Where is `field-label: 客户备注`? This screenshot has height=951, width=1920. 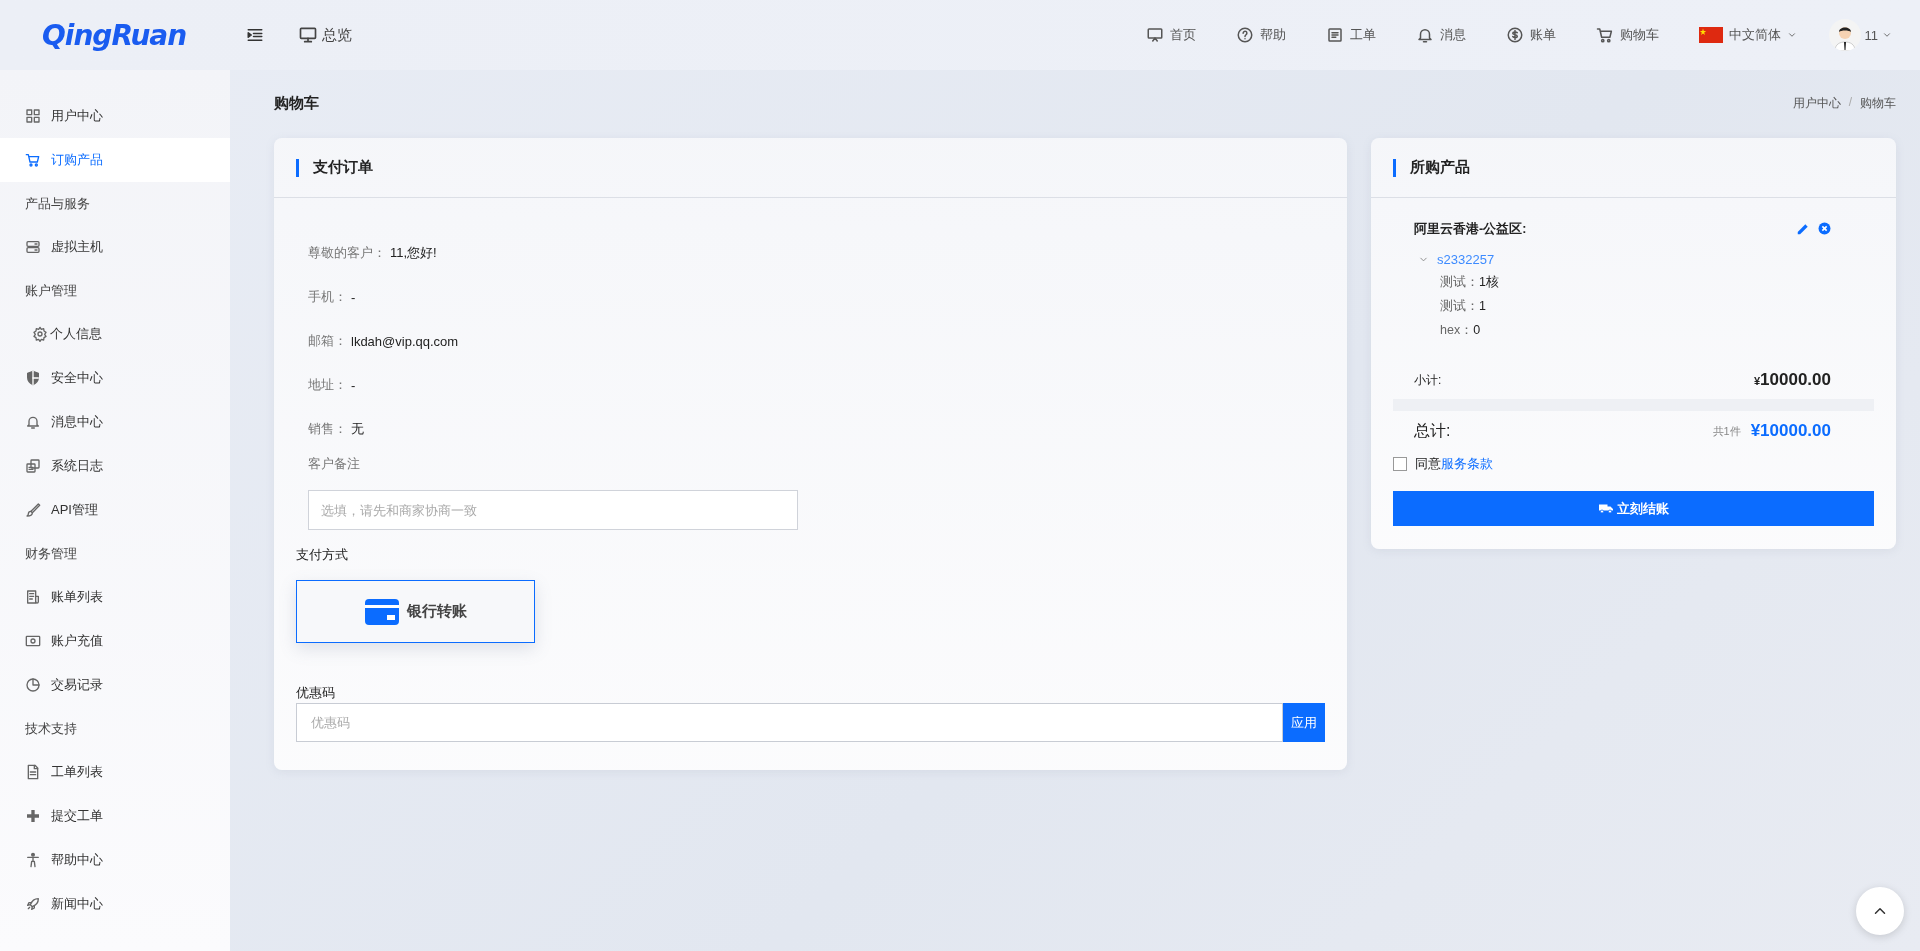 field-label: 客户备注 is located at coordinates (334, 464).